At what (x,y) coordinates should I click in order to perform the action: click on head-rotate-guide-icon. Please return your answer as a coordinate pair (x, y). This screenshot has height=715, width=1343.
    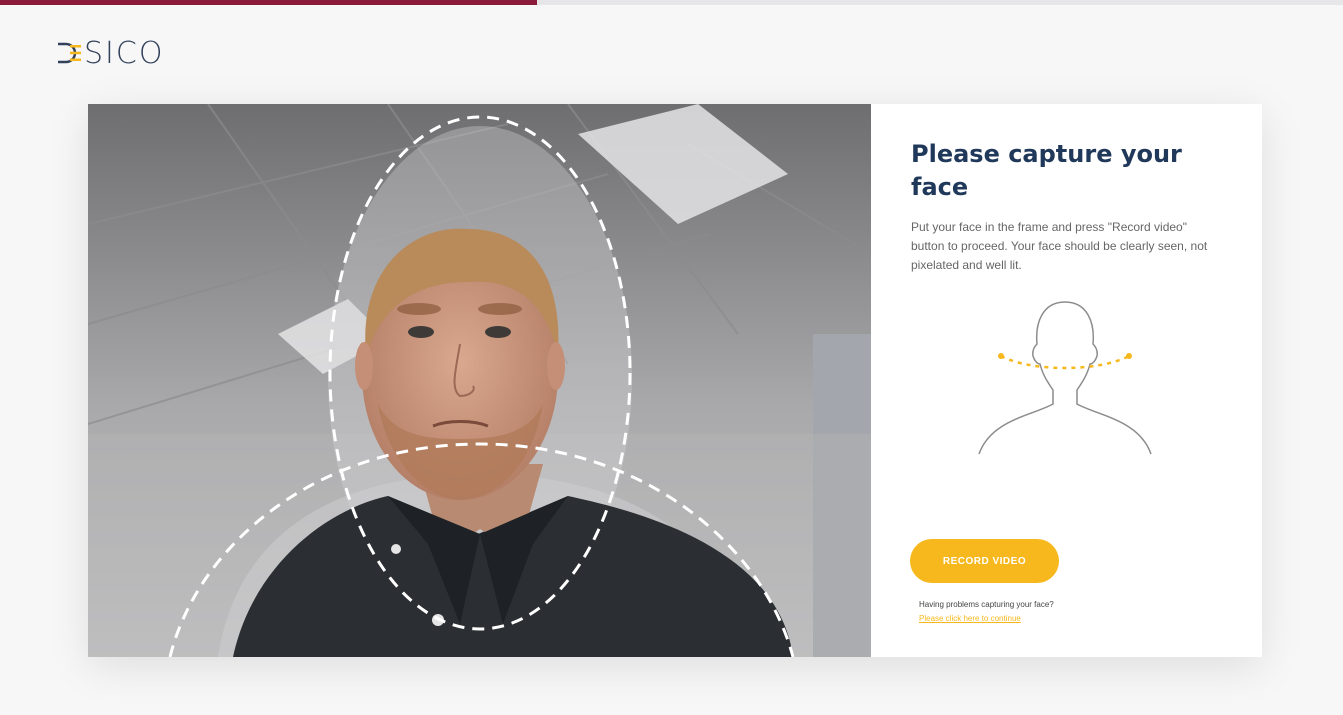
    Looking at the image, I should click on (1071, 386).